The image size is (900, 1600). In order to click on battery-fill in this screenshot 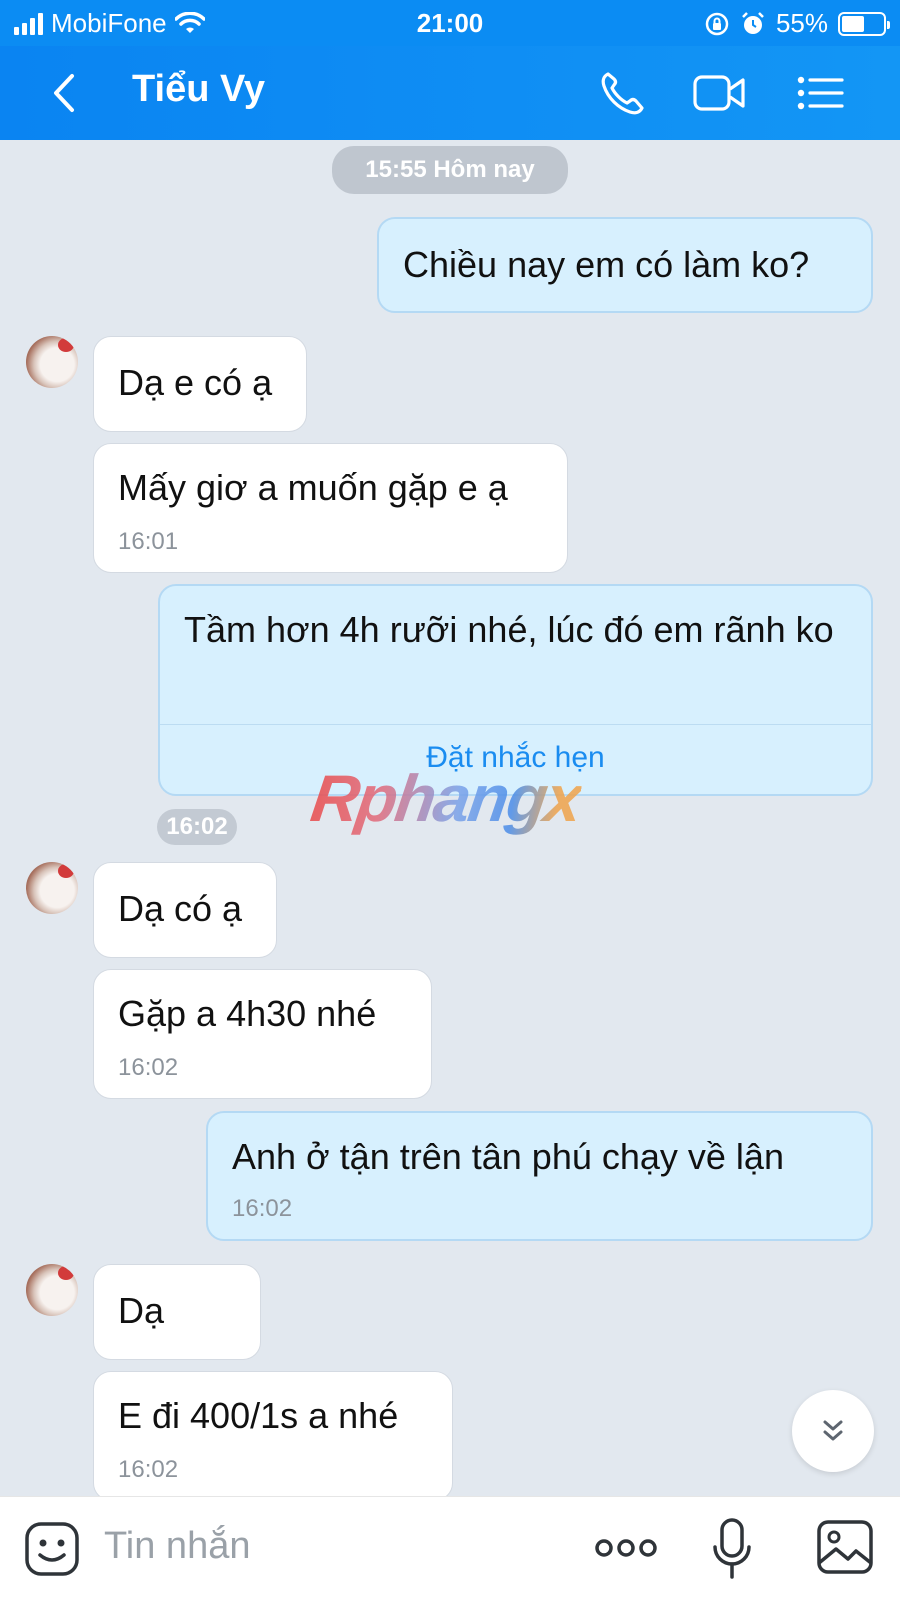, I will do `click(853, 23)`.